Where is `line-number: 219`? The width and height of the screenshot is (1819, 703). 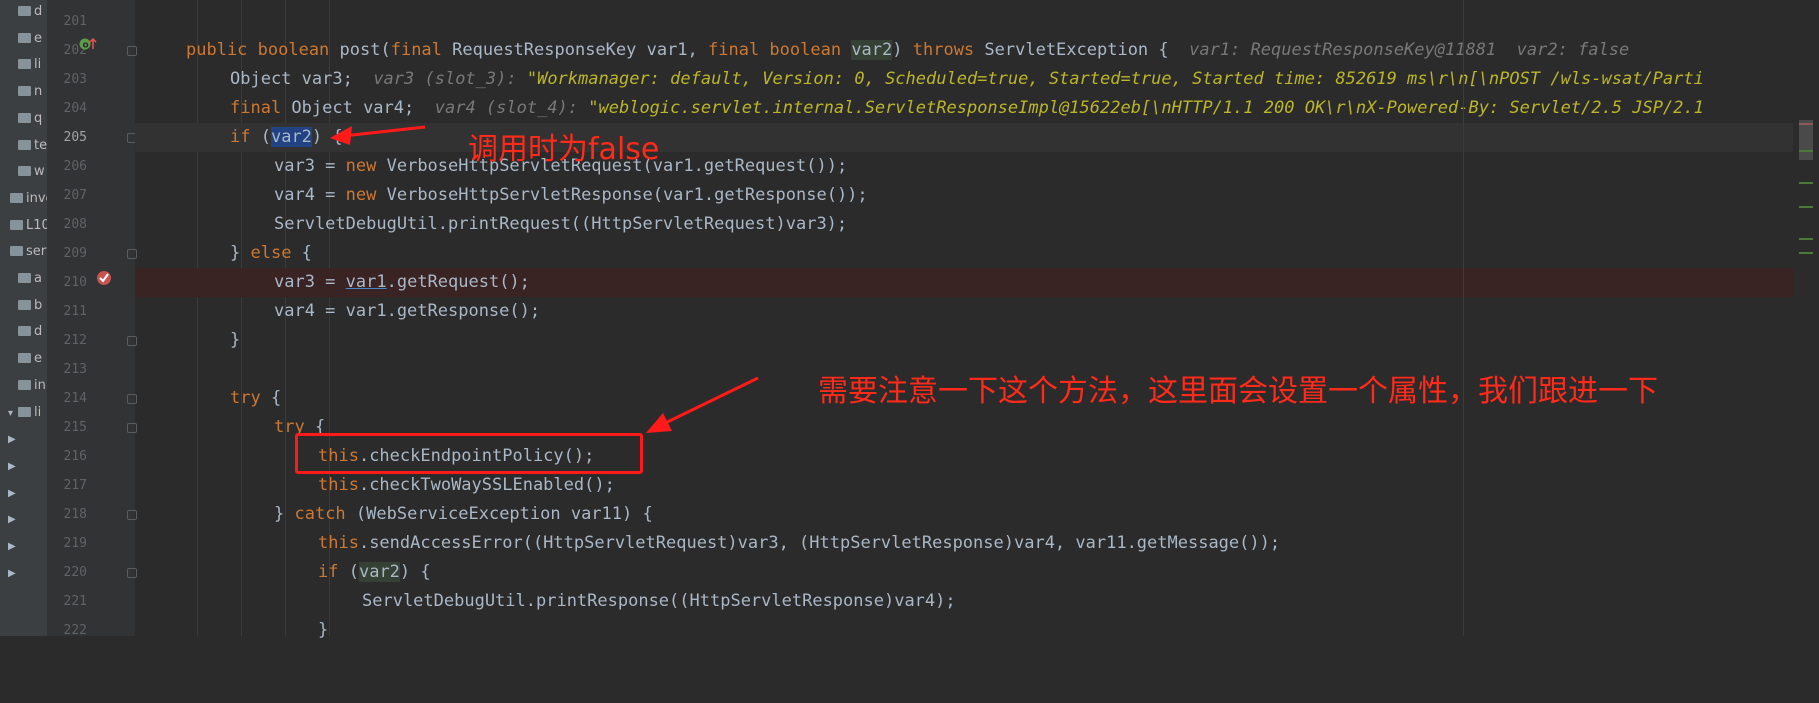
line-number: 219 is located at coordinates (75, 543).